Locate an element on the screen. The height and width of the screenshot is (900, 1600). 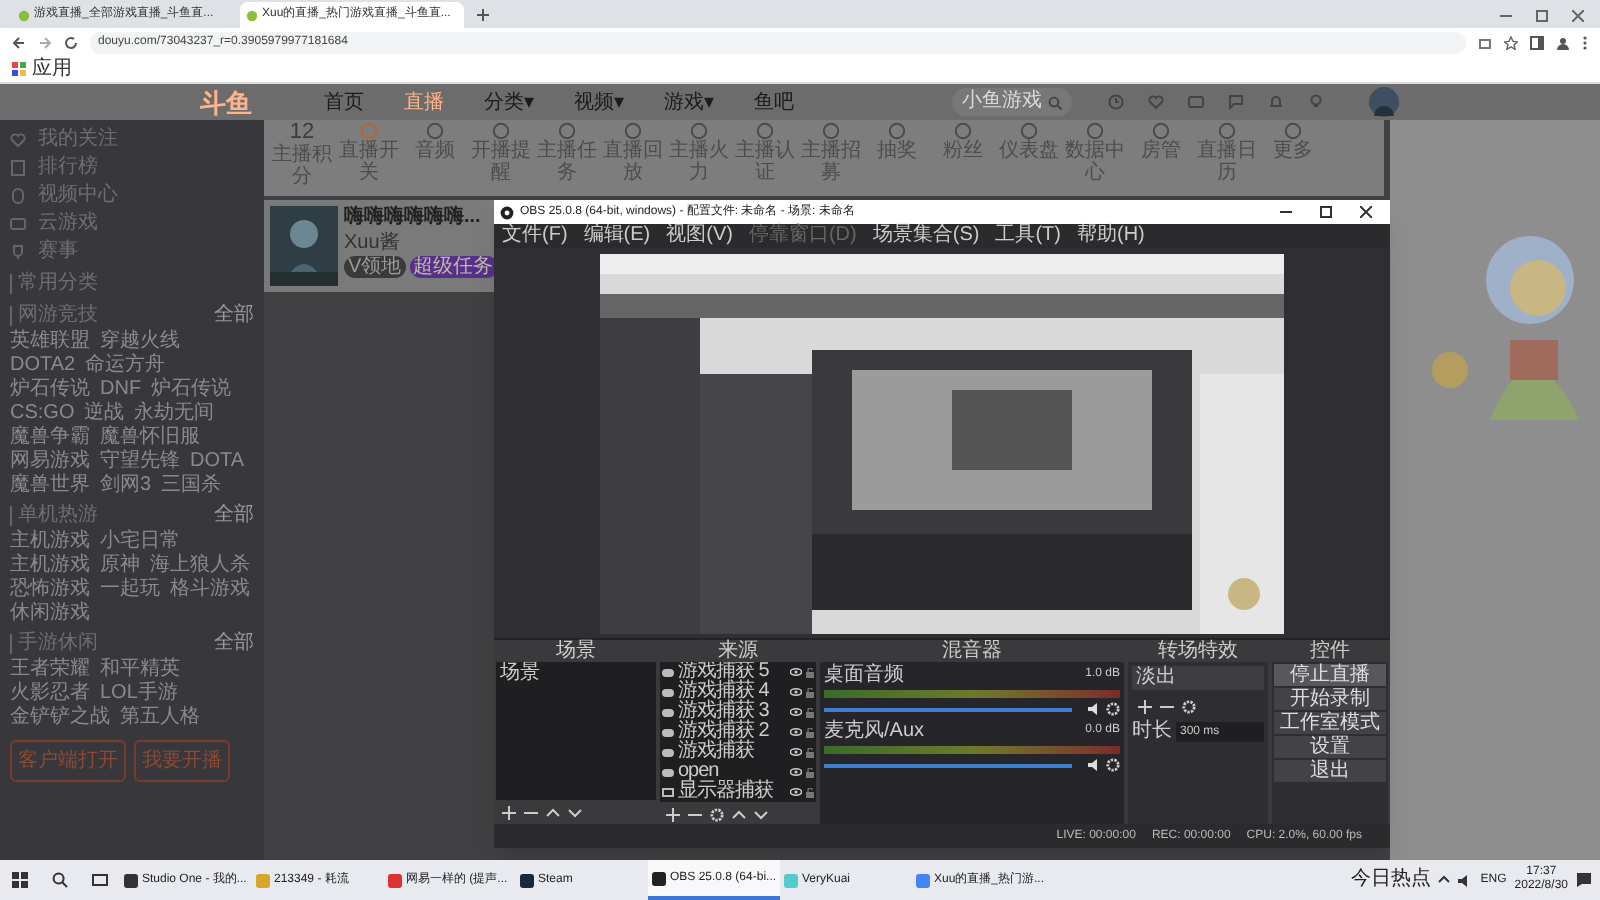
avatar-icon is located at coordinates (1384, 102).